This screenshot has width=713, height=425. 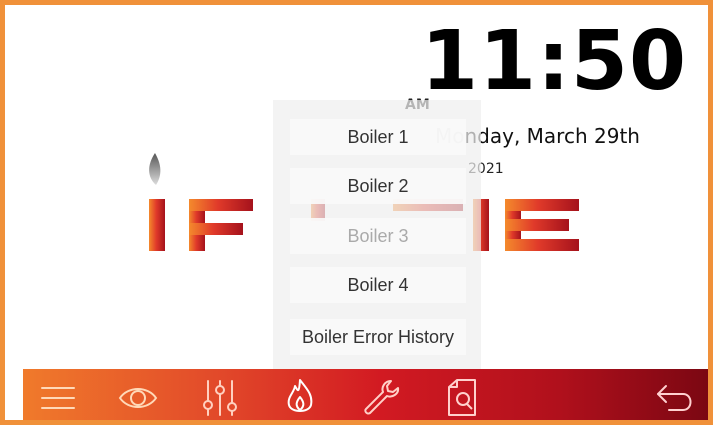 What do you see at coordinates (462, 398) in the screenshot?
I see `document-search-icon` at bounding box center [462, 398].